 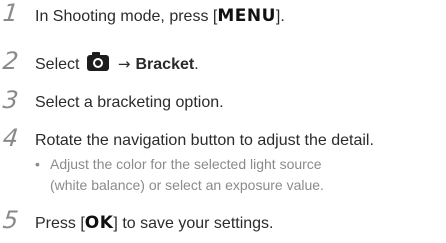 I want to click on step-number: 3, so click(x=10, y=100).